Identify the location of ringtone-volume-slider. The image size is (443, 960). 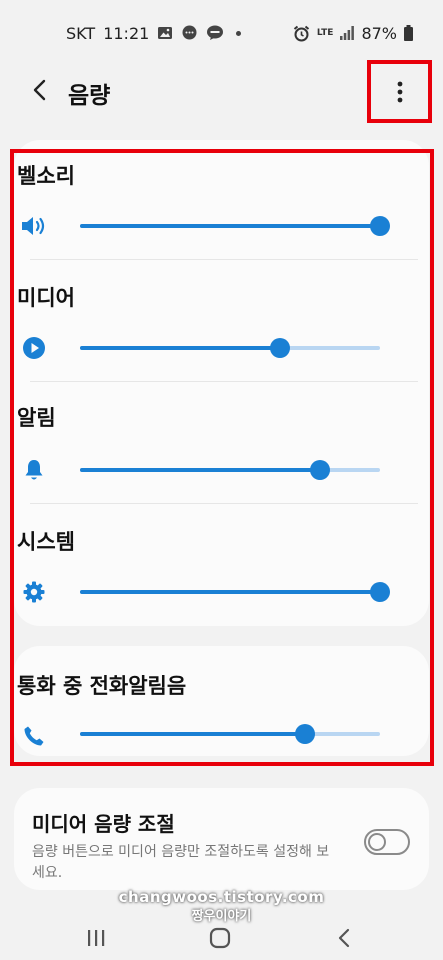
(235, 226).